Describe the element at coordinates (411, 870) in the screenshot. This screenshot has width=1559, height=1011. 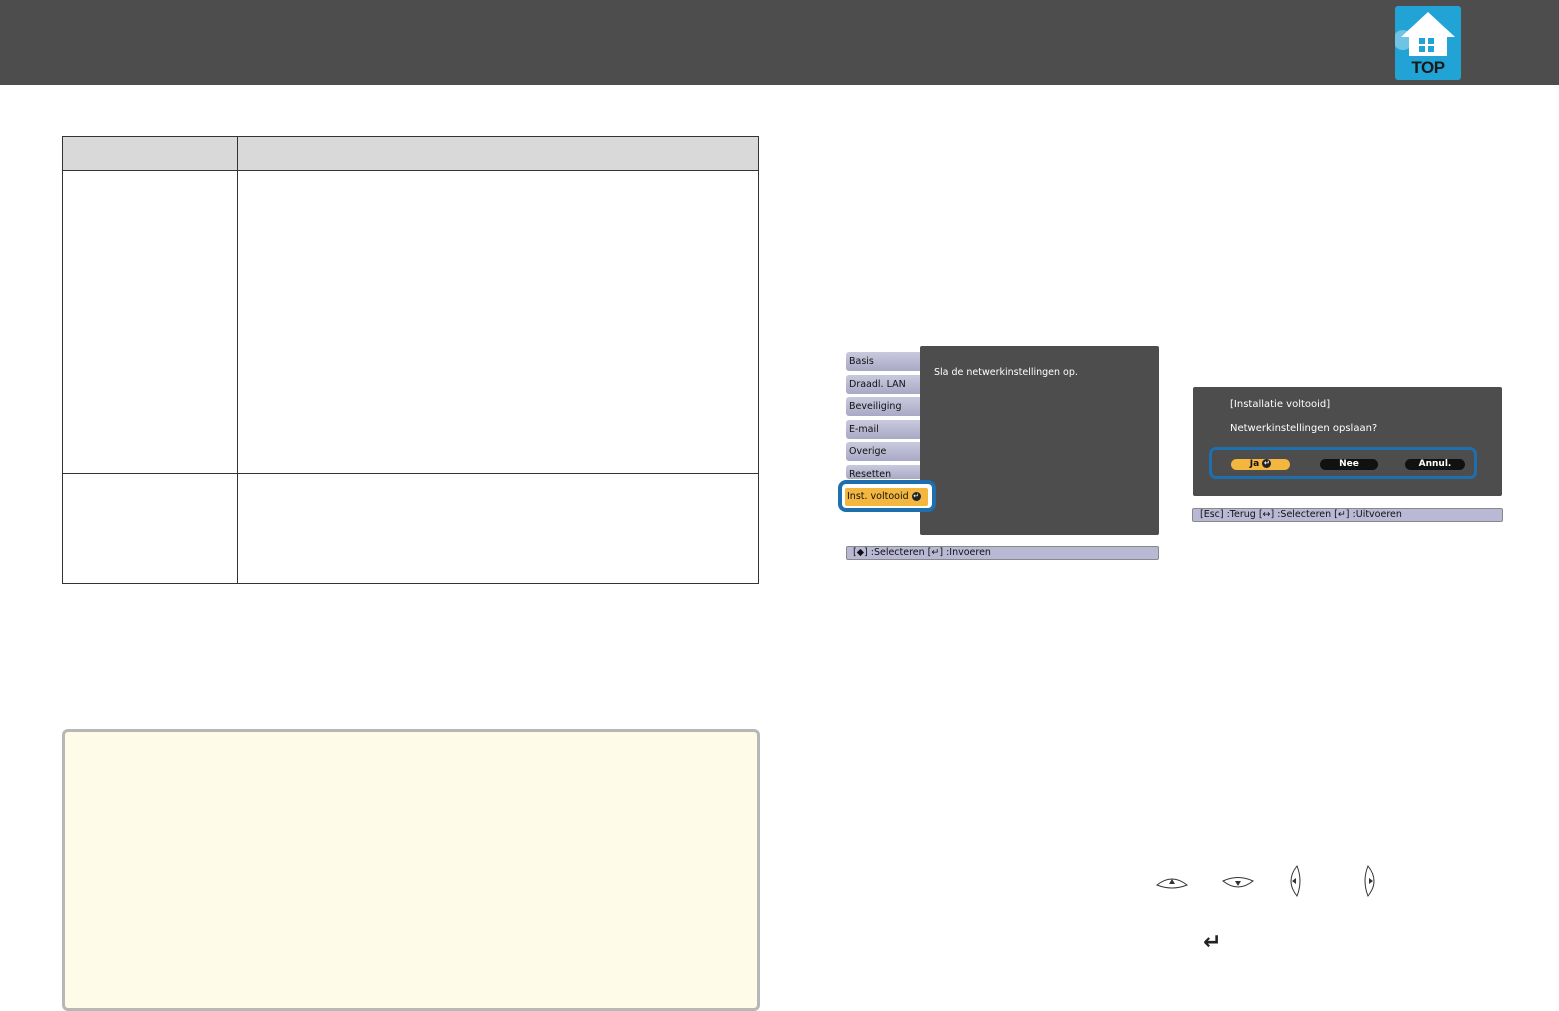
I see `note-box` at that location.